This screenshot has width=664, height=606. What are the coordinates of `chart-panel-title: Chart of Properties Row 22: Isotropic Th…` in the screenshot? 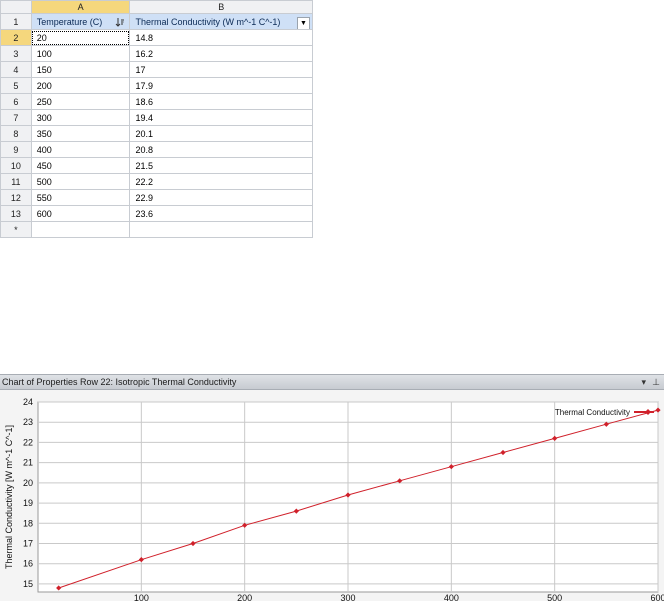 It's located at (119, 382).